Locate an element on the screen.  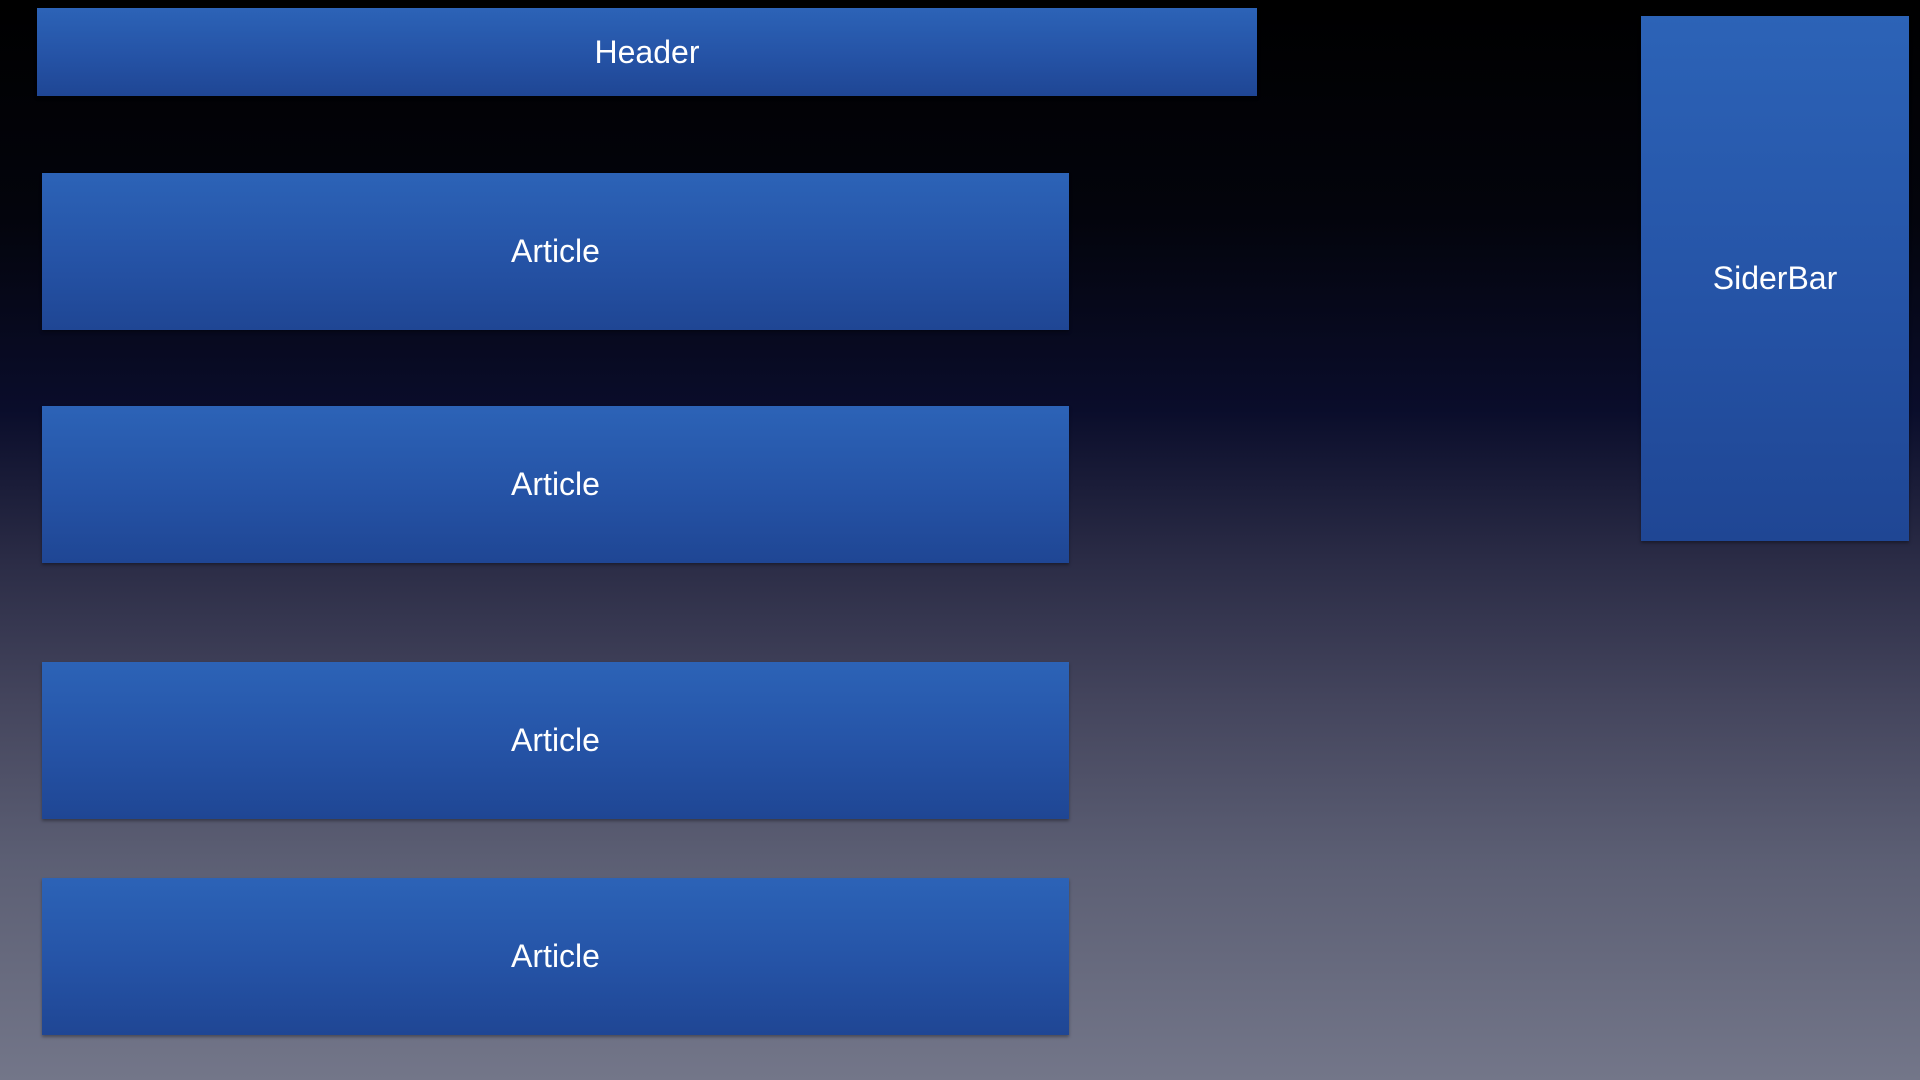
article-block-1: Article is located at coordinates (555, 251).